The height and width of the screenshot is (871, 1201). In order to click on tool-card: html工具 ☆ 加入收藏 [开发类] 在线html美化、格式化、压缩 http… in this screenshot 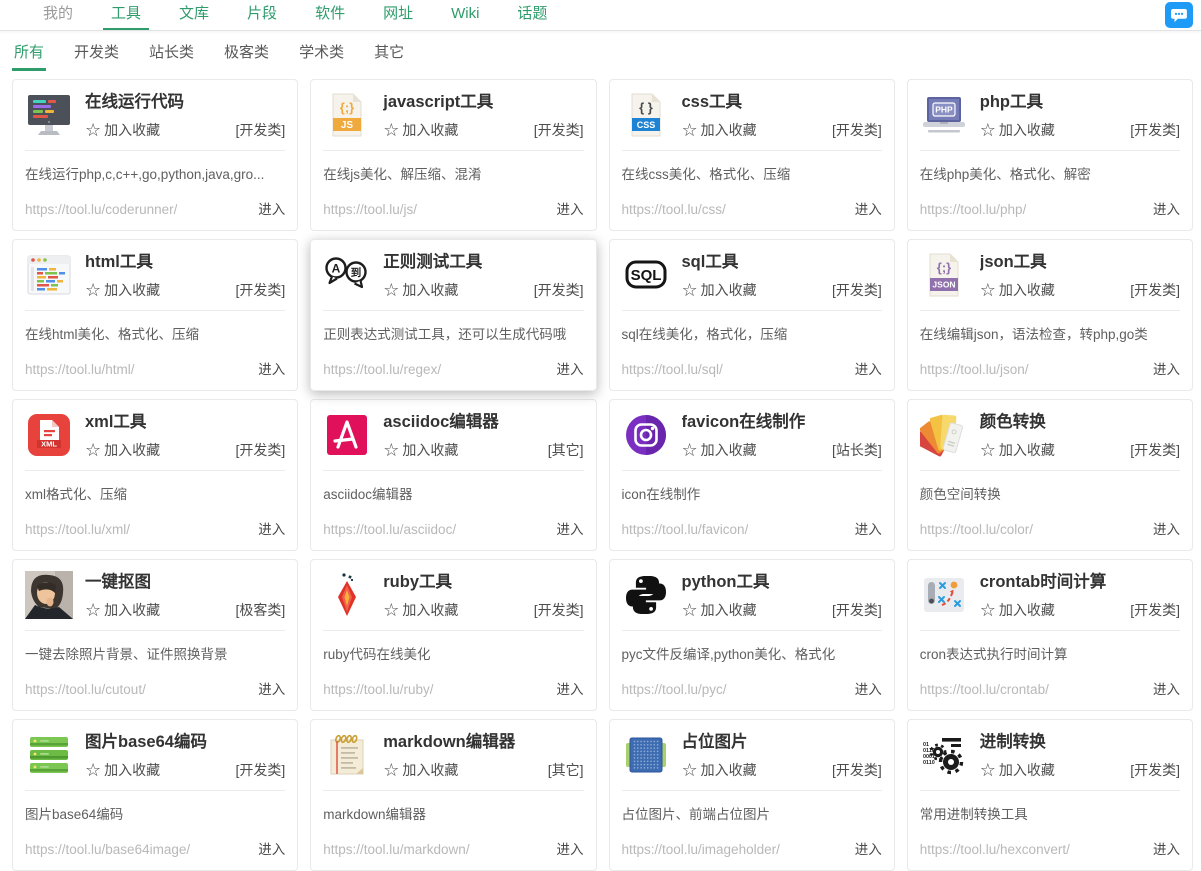, I will do `click(155, 315)`.